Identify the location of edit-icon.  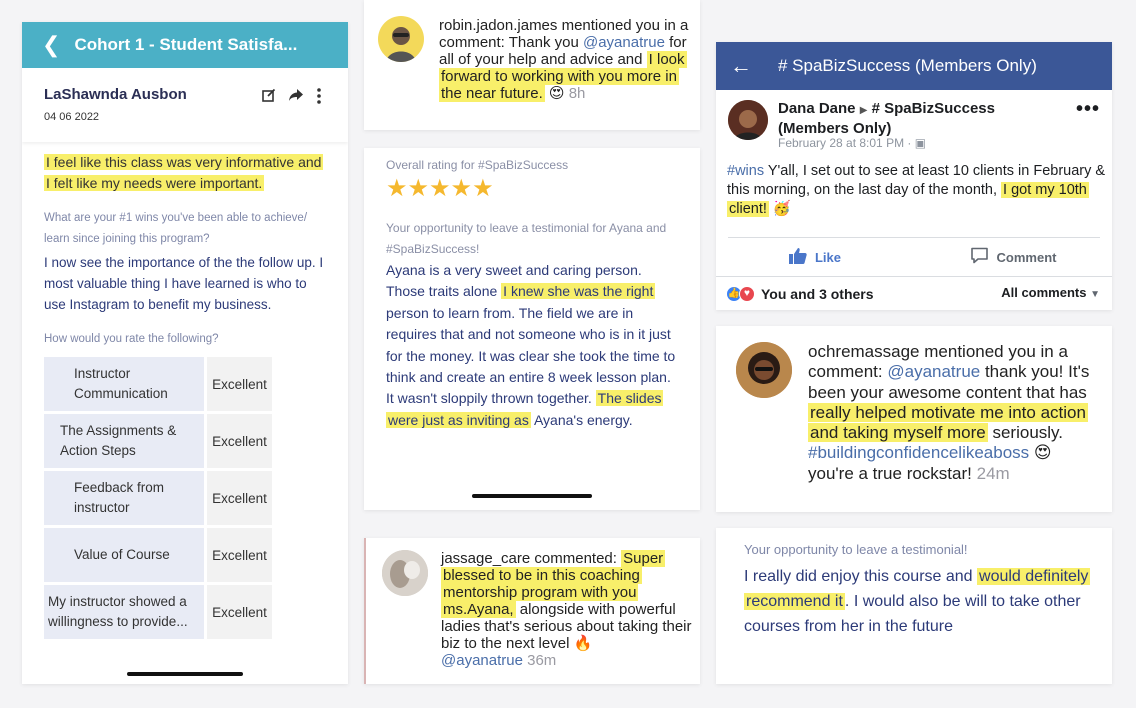
(269, 98).